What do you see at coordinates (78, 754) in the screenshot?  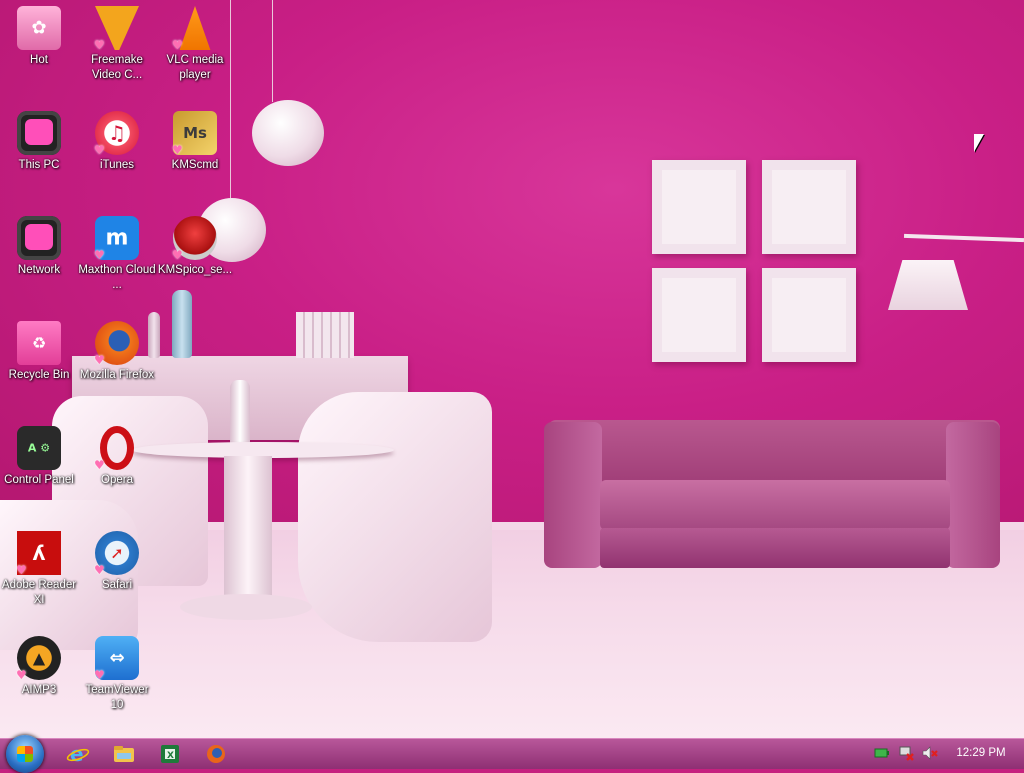 I see `internet-explorer-icon: e` at bounding box center [78, 754].